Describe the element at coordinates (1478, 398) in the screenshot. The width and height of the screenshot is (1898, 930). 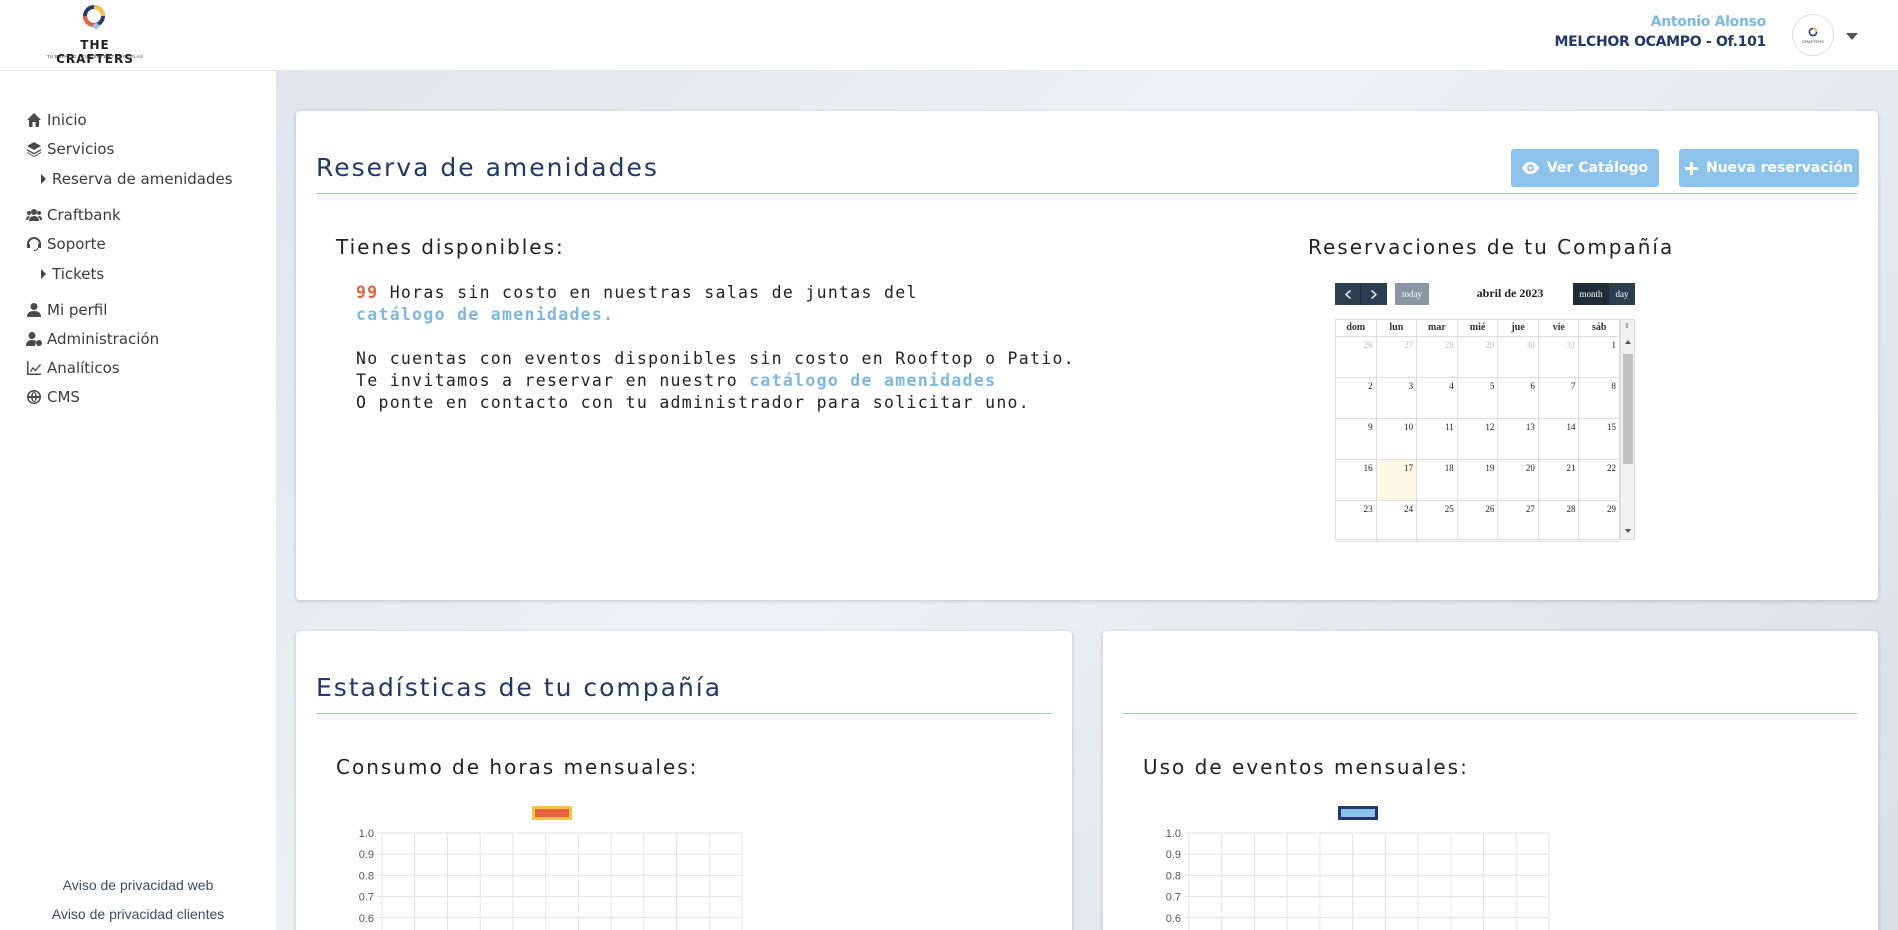
I see `calendar-day: 5` at that location.